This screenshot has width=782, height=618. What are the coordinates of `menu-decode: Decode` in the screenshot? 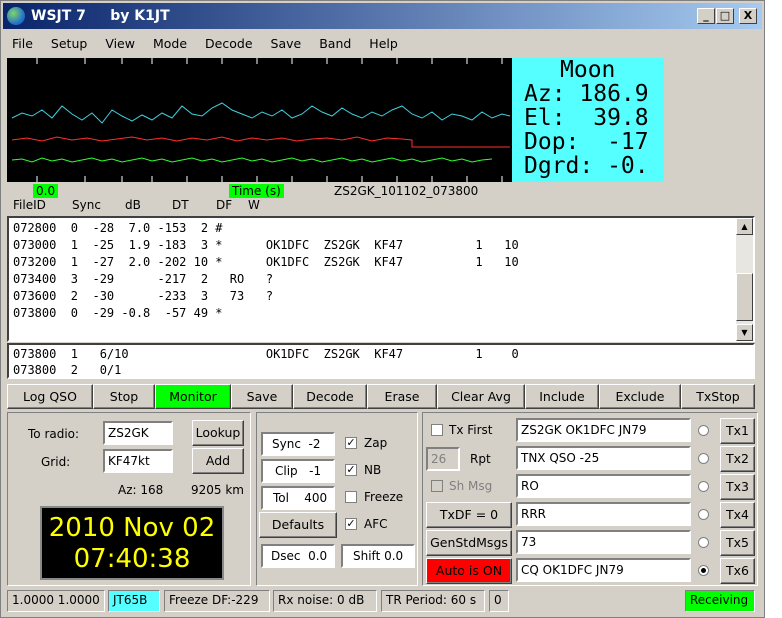 It's located at (228, 43).